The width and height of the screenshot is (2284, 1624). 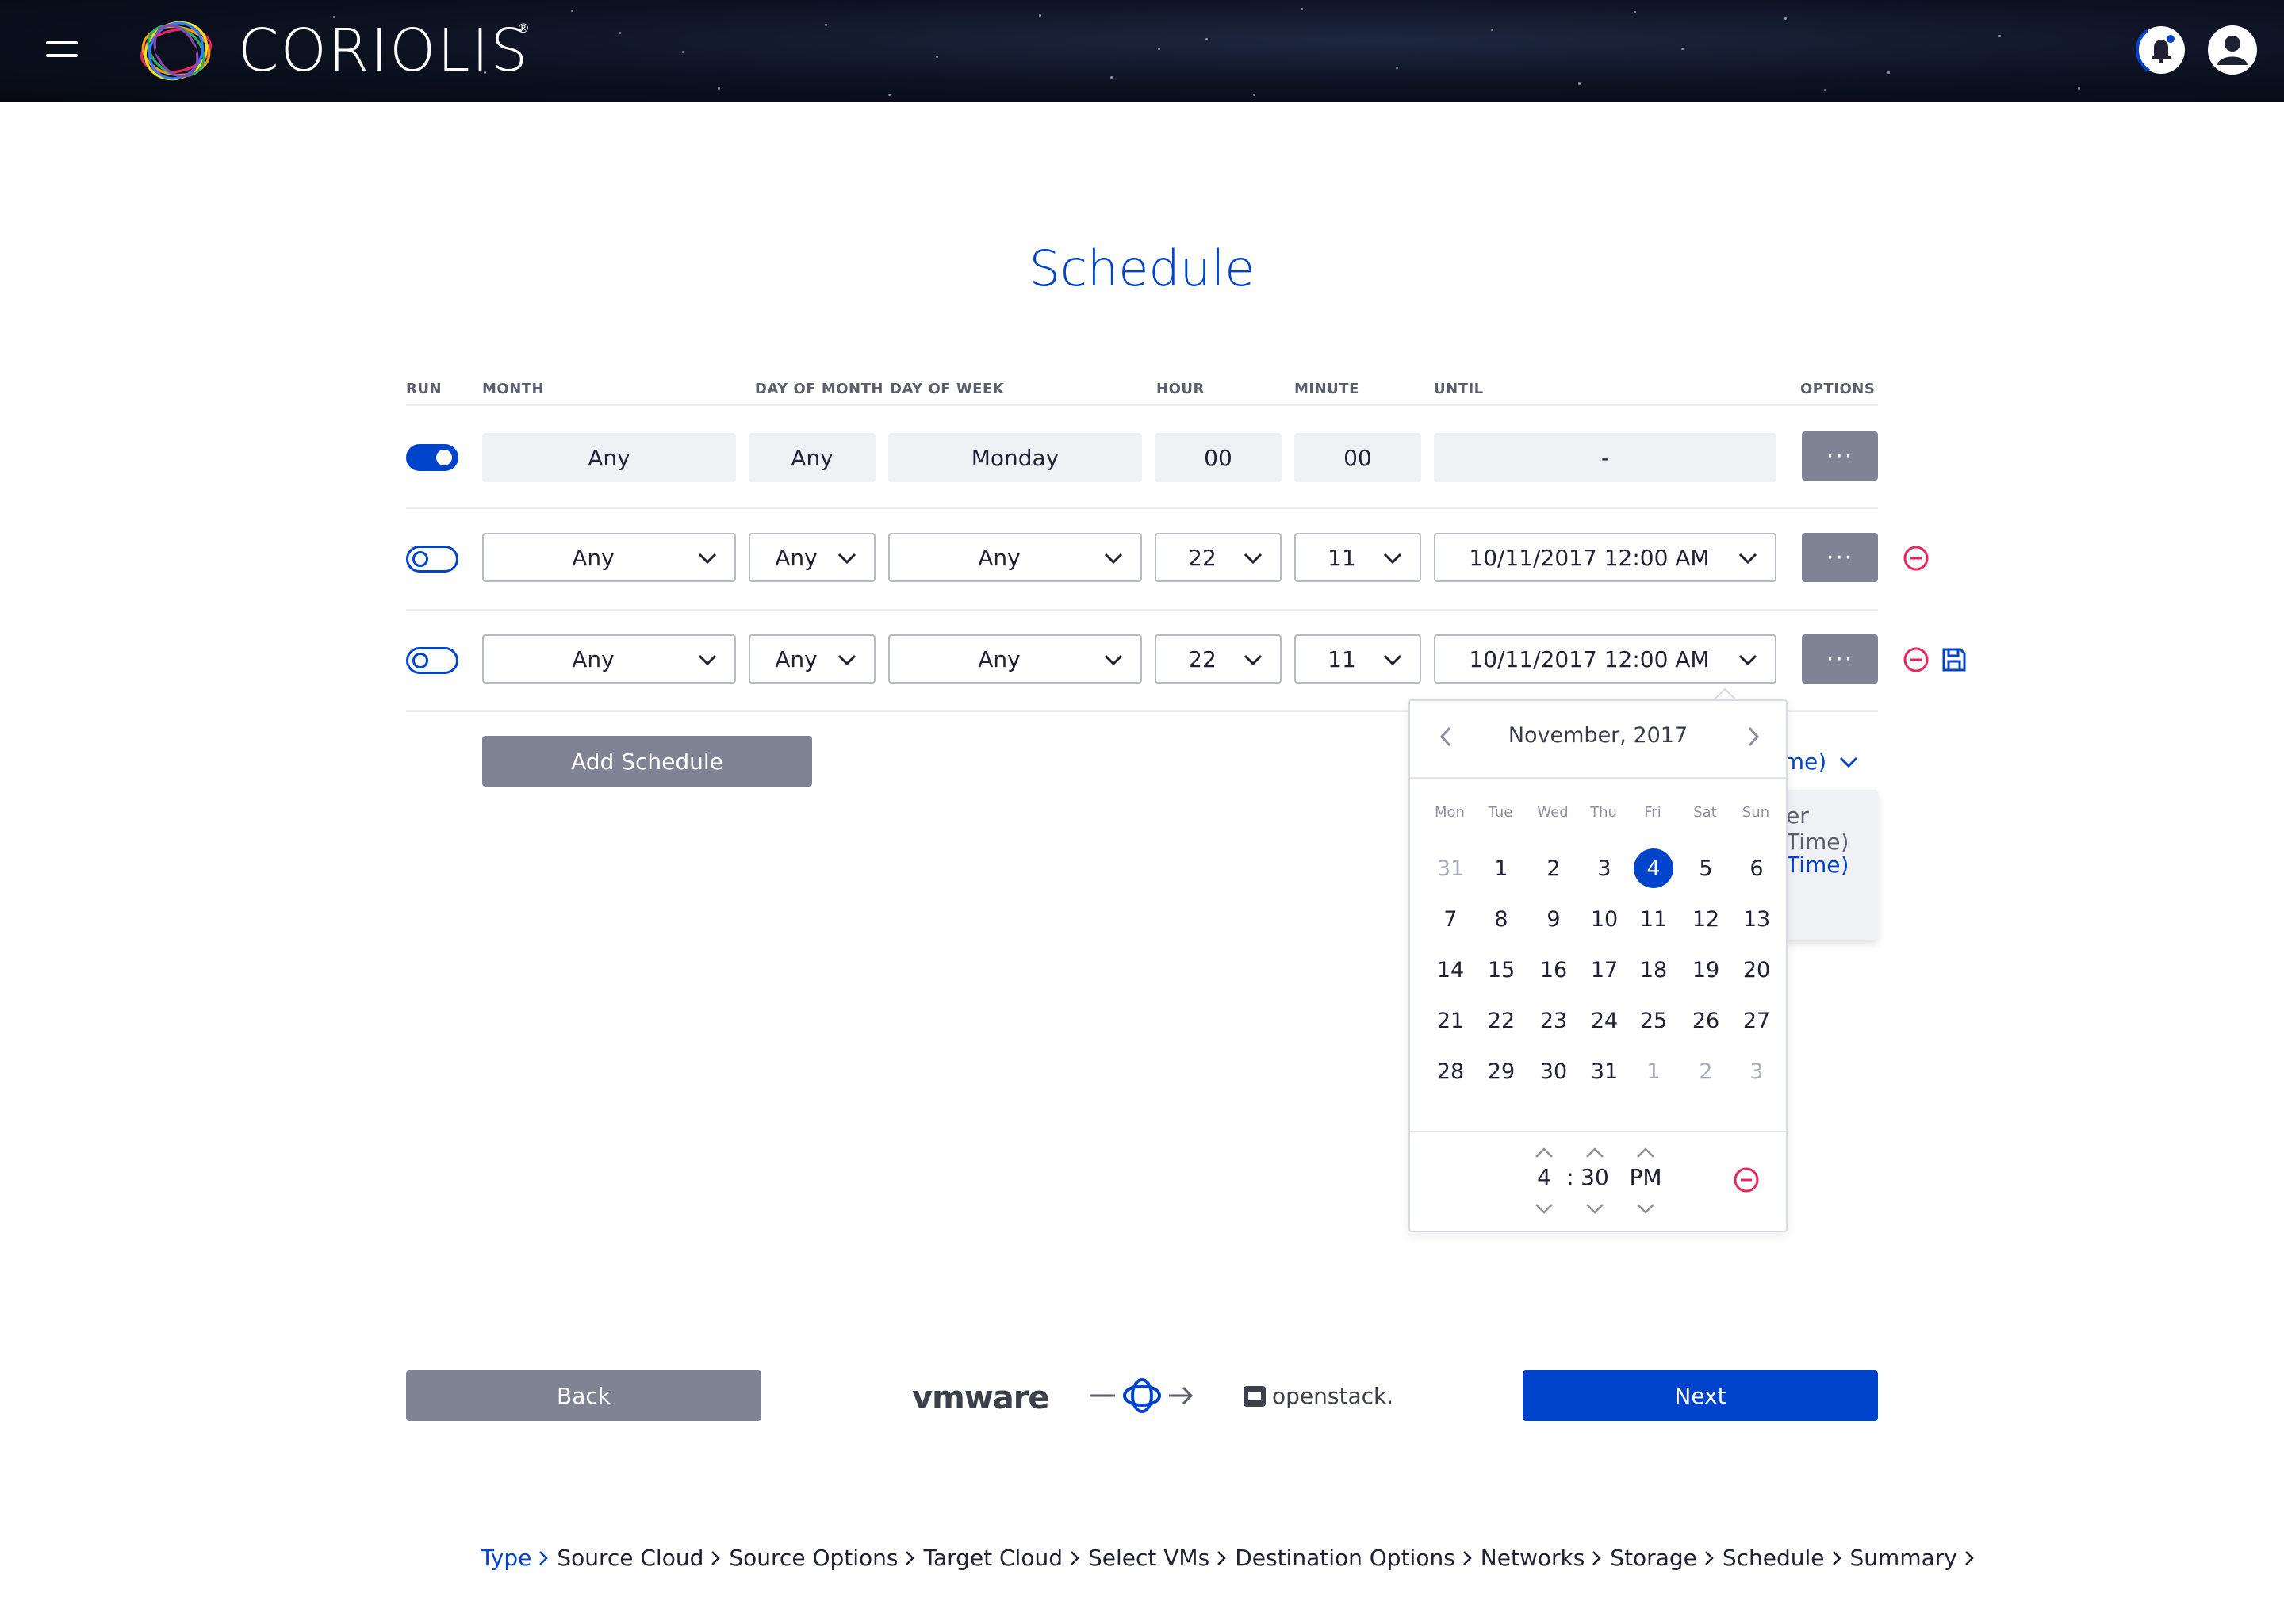 What do you see at coordinates (1756, 1020) in the screenshot?
I see `calendar-day: 27` at bounding box center [1756, 1020].